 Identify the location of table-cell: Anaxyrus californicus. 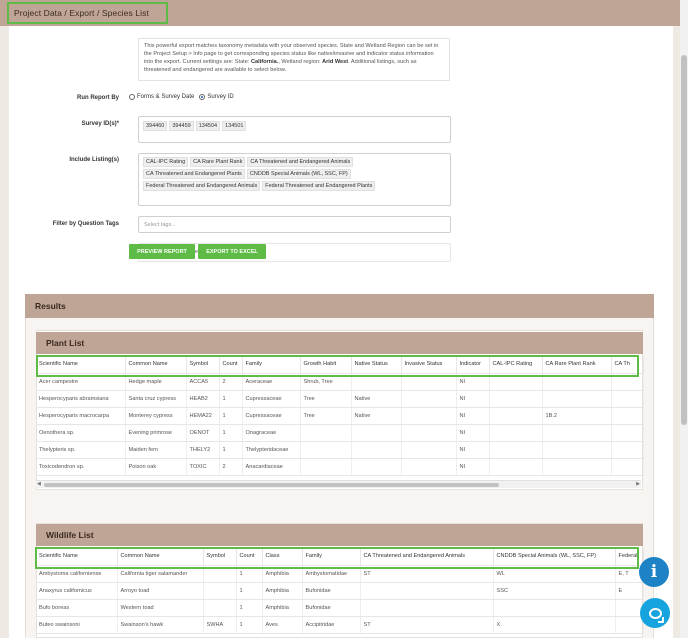
(77, 591).